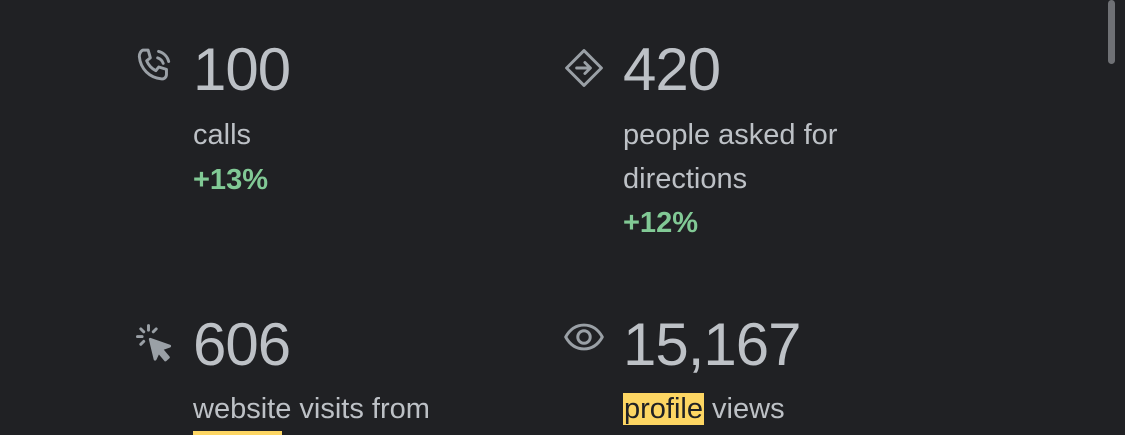 The width and height of the screenshot is (1125, 435). I want to click on profile-views-label: profile views, so click(704, 409).